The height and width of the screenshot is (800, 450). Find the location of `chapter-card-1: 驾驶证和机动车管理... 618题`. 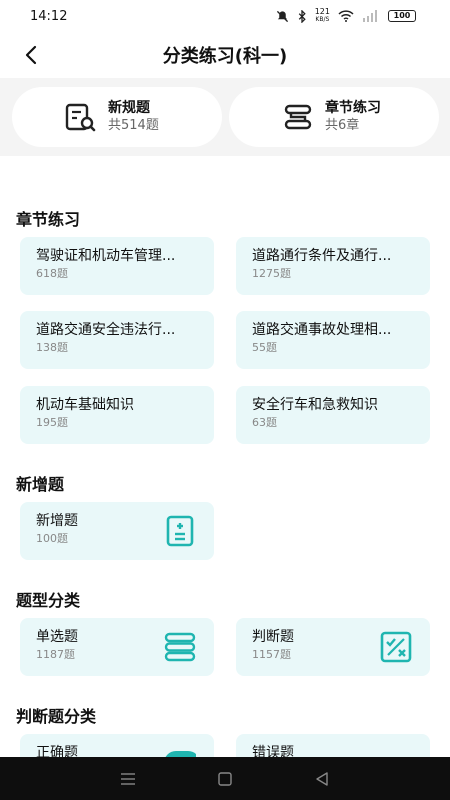

chapter-card-1: 驾驶证和机动车管理... 618题 is located at coordinates (117, 266).